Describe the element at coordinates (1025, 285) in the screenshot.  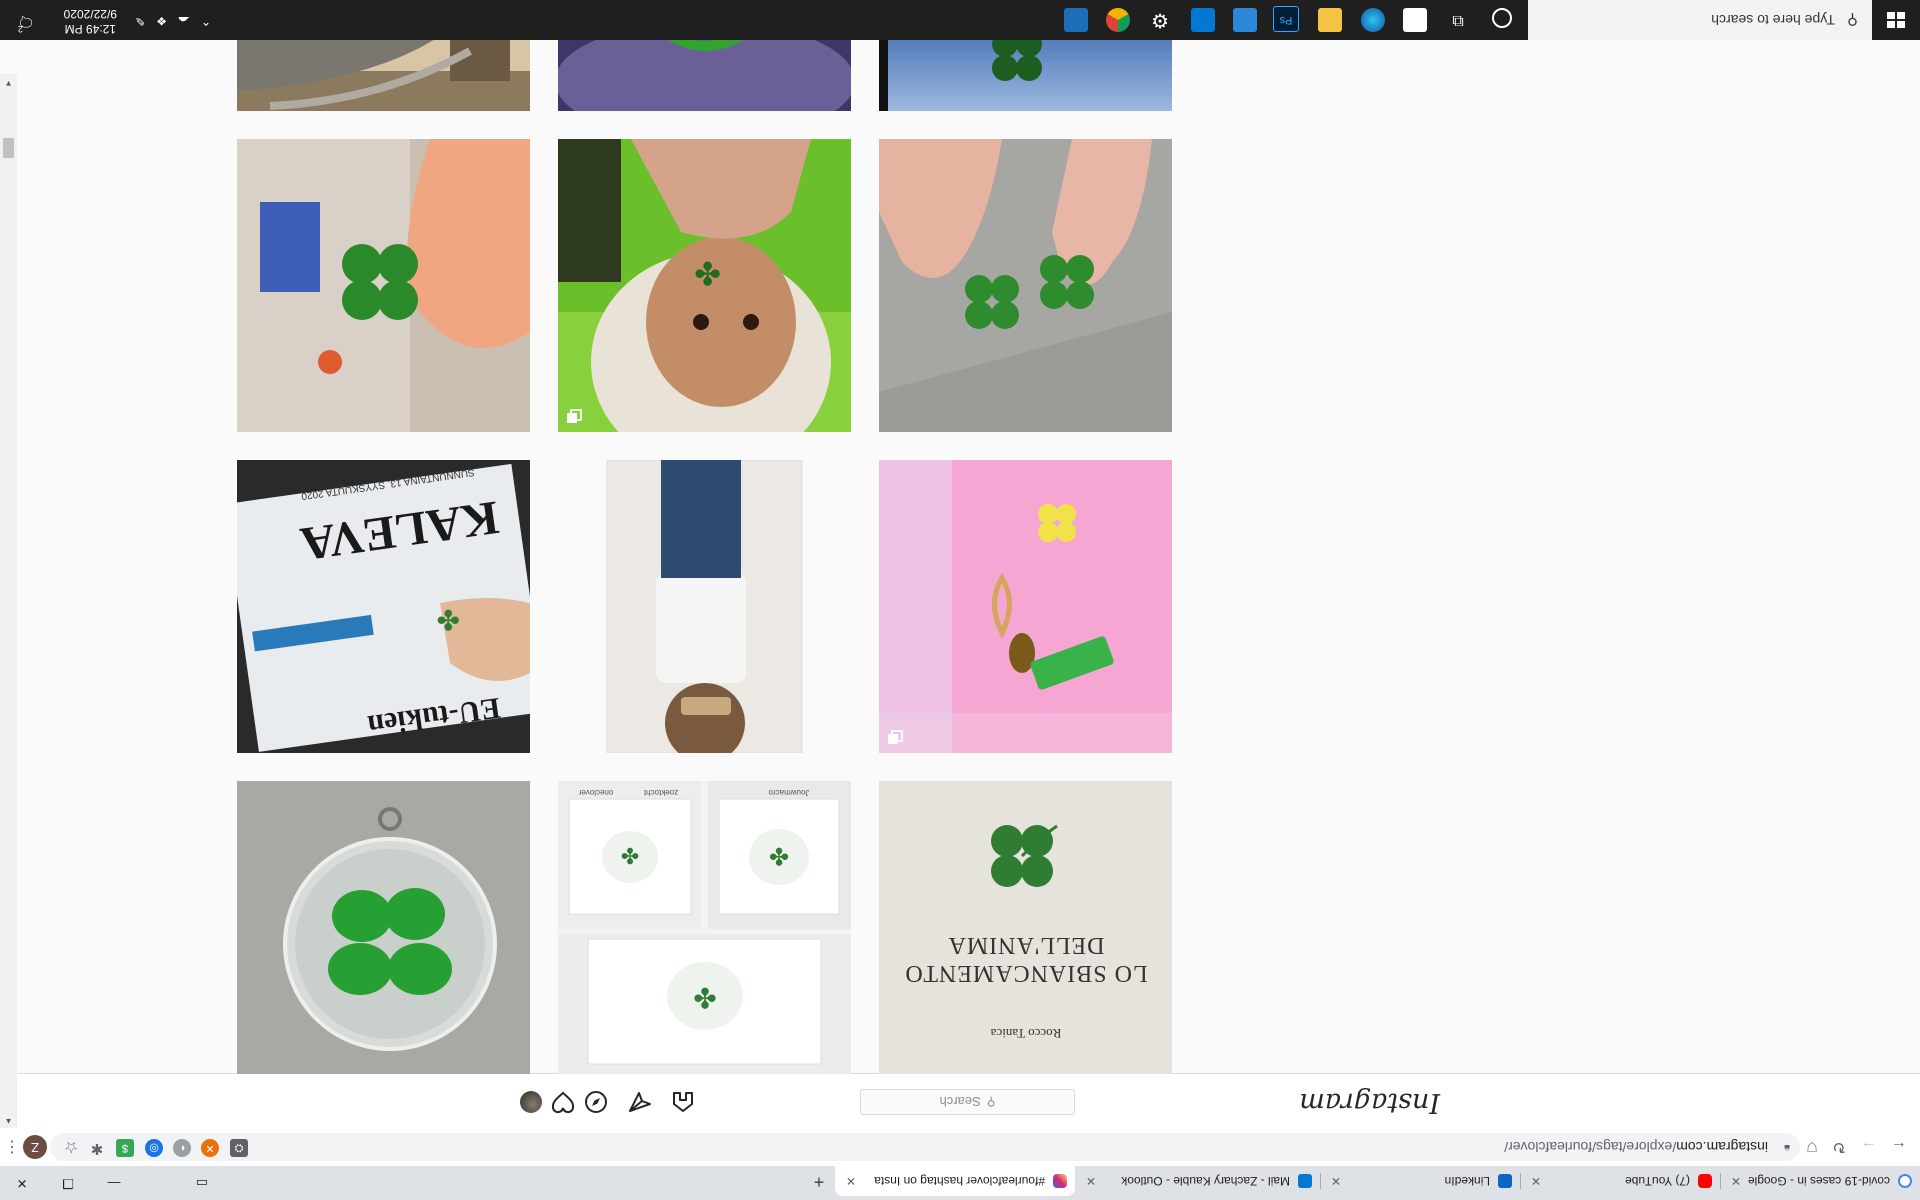
I see `post-two-clovers-hands` at that location.